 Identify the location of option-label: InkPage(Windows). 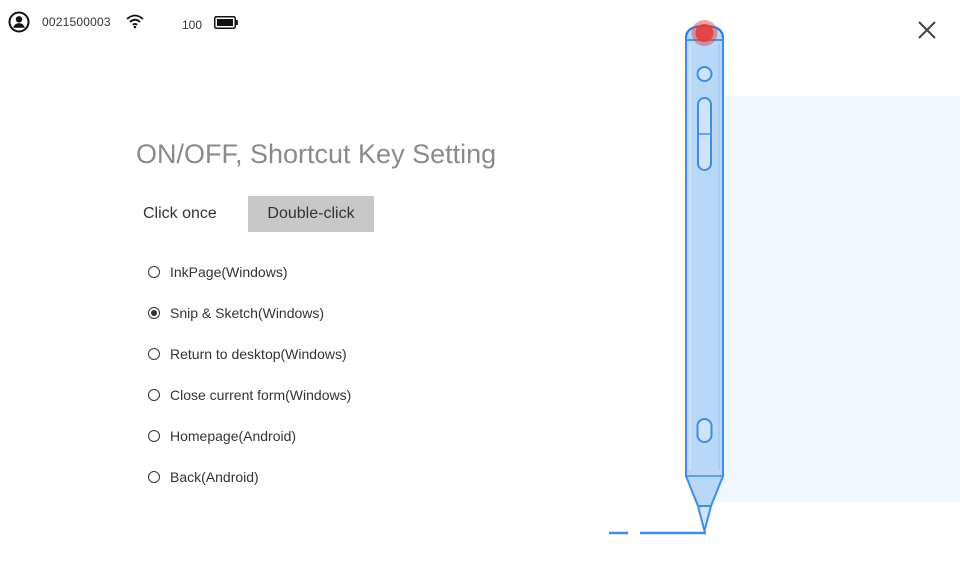
(229, 272).